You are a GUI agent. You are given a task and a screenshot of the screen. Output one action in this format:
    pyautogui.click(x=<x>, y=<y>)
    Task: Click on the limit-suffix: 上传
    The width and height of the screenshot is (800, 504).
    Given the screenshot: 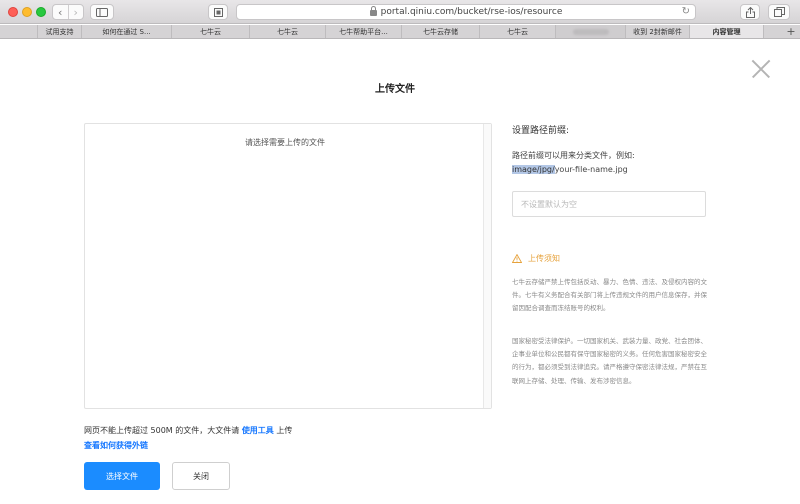 What is the action you would take?
    pyautogui.click(x=283, y=430)
    